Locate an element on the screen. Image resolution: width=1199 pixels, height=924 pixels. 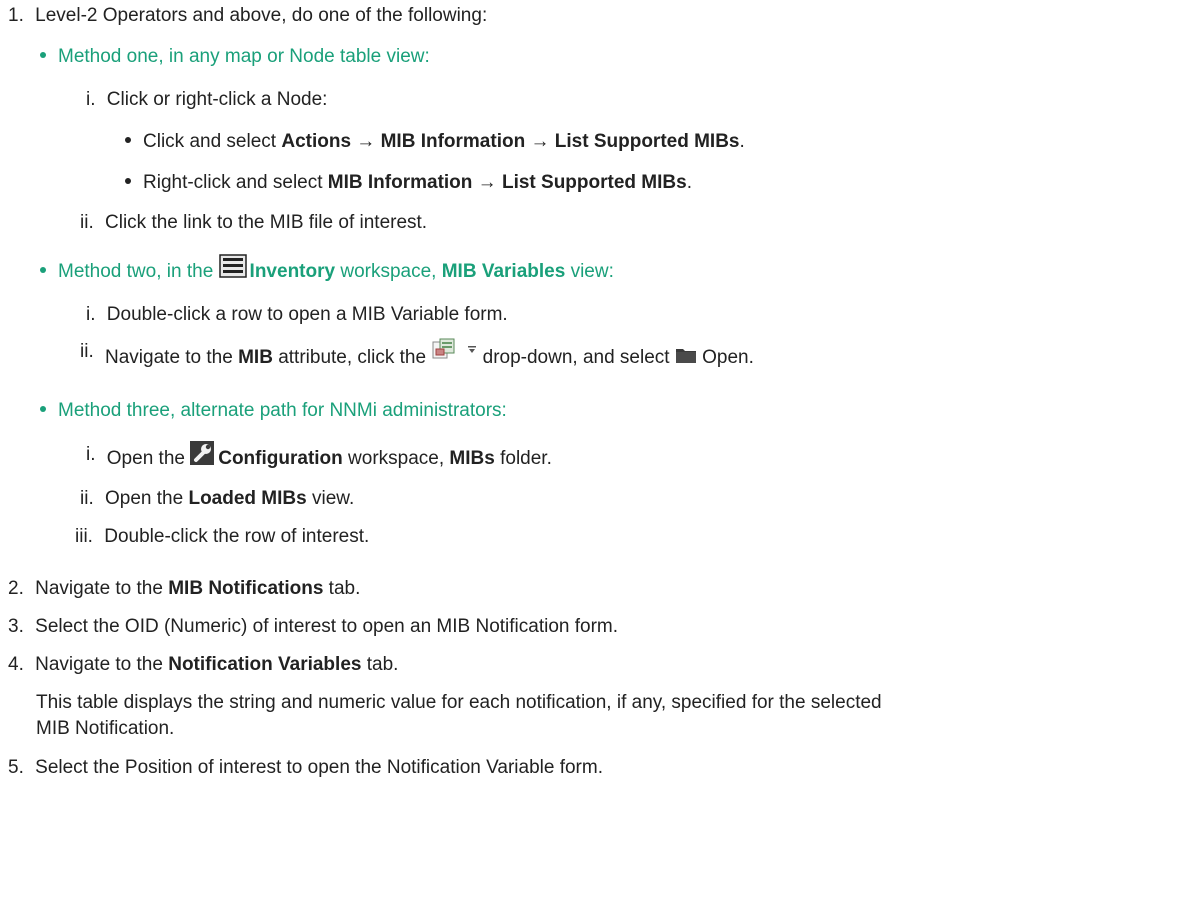
step-content: Navigate to the MIB Notifications tab. is located at coordinates (197, 588).